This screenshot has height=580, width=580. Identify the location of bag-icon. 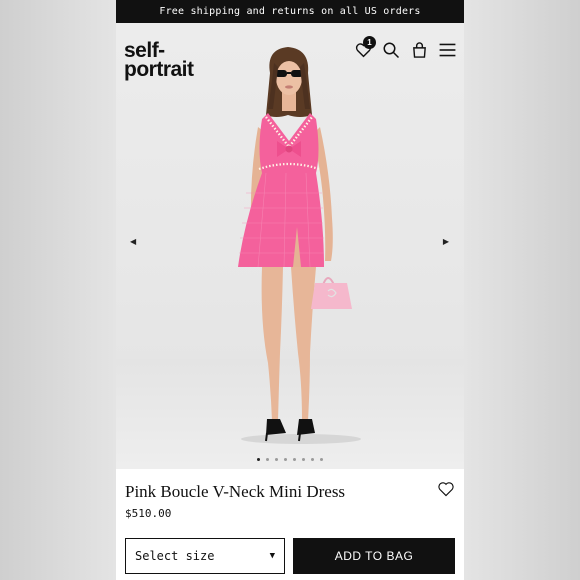
(419, 50).